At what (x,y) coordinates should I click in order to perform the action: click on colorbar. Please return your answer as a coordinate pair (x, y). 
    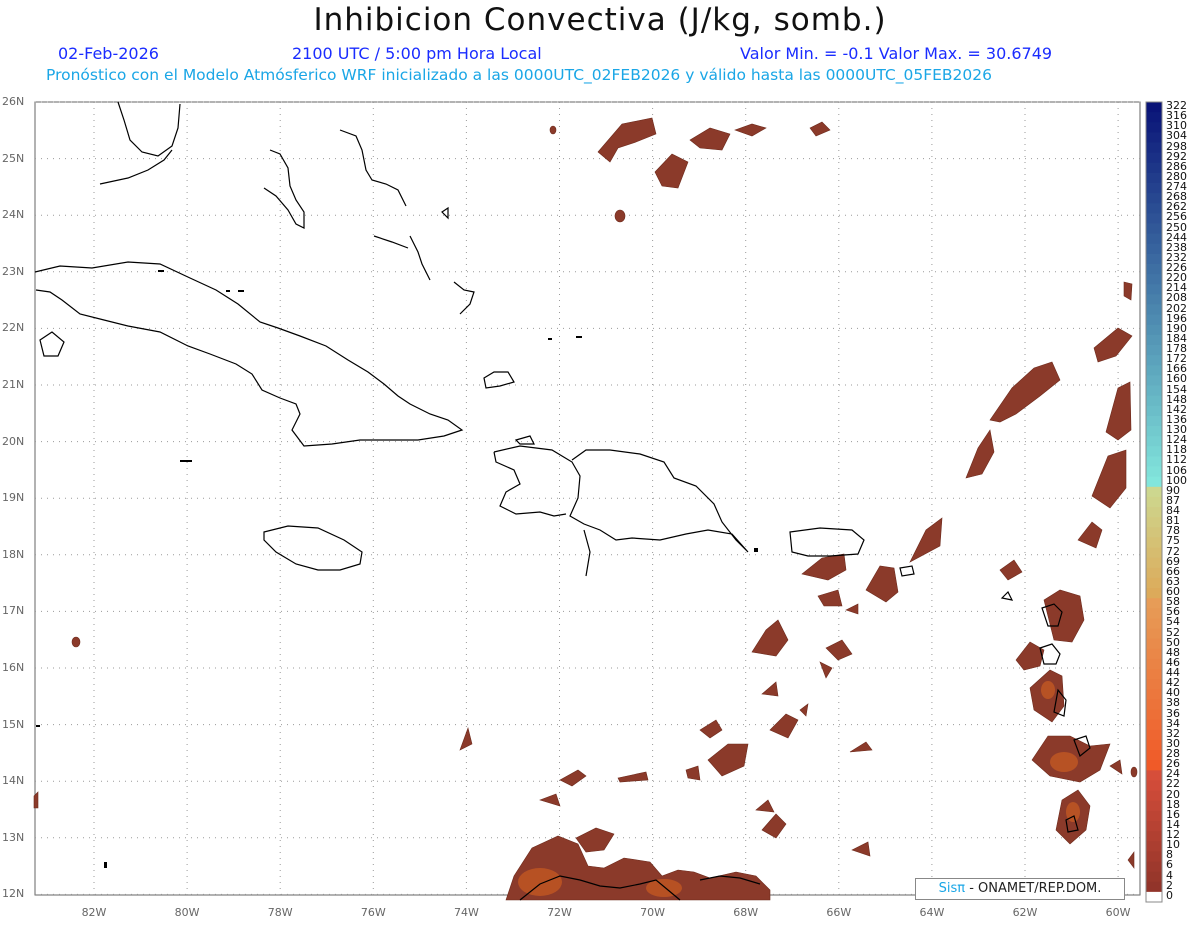
    Looking at the image, I should click on (1154, 502).